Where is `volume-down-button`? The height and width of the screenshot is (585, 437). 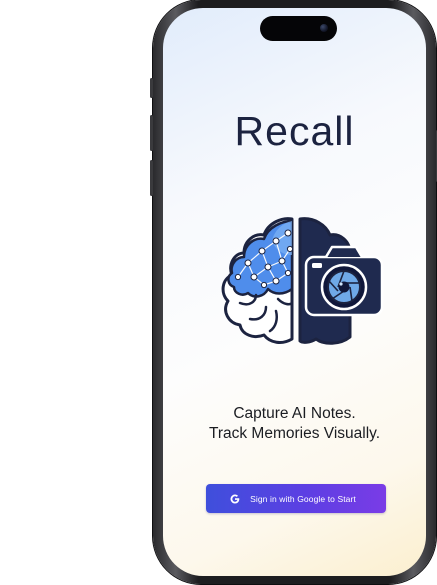
volume-down-button is located at coordinates (151, 178).